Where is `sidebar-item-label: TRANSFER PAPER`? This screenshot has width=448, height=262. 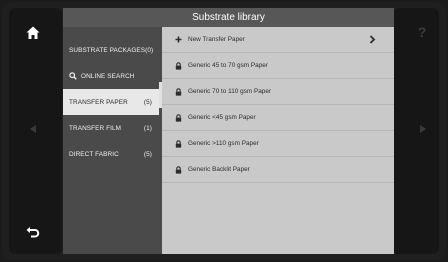 sidebar-item-label: TRANSFER PAPER is located at coordinates (98, 102).